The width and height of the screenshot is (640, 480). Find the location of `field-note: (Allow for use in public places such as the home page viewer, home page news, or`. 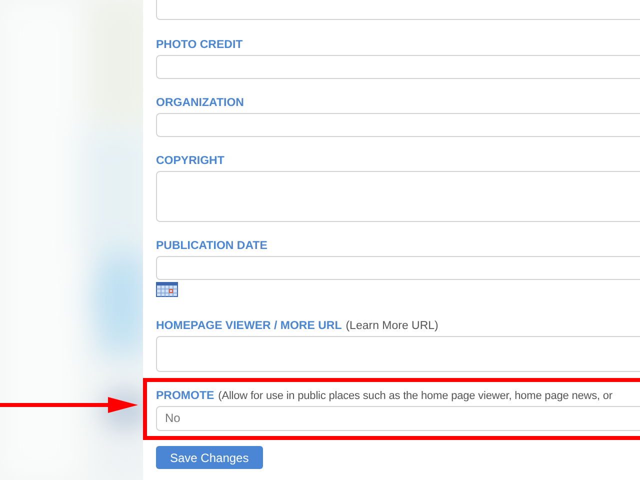

field-note: (Allow for use in public places such as the home page viewer, home page news, or is located at coordinates (415, 396).